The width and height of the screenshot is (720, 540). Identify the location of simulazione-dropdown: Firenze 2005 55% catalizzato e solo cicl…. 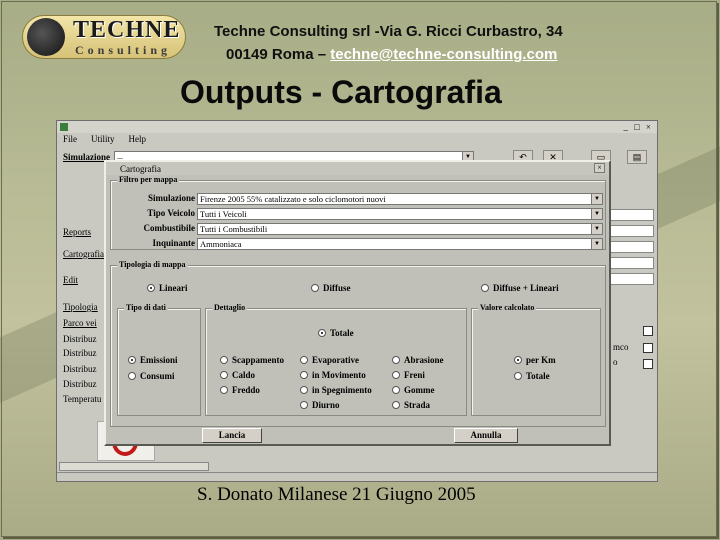
(400, 199).